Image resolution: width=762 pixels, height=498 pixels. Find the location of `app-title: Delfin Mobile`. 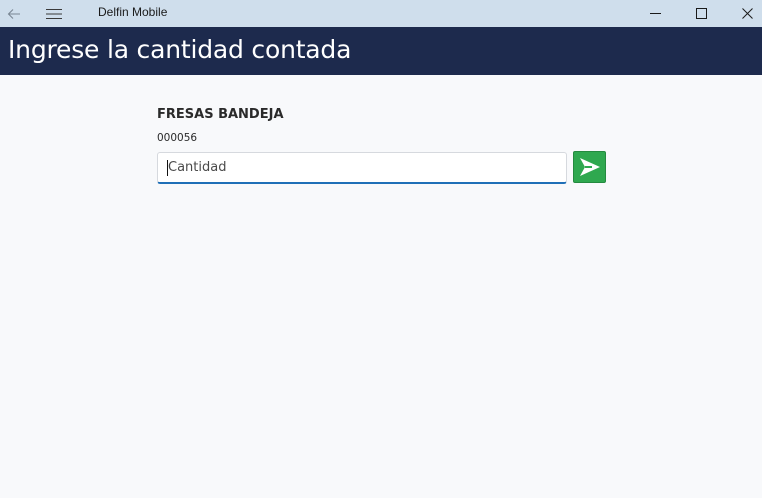

app-title: Delfin Mobile is located at coordinates (133, 12).